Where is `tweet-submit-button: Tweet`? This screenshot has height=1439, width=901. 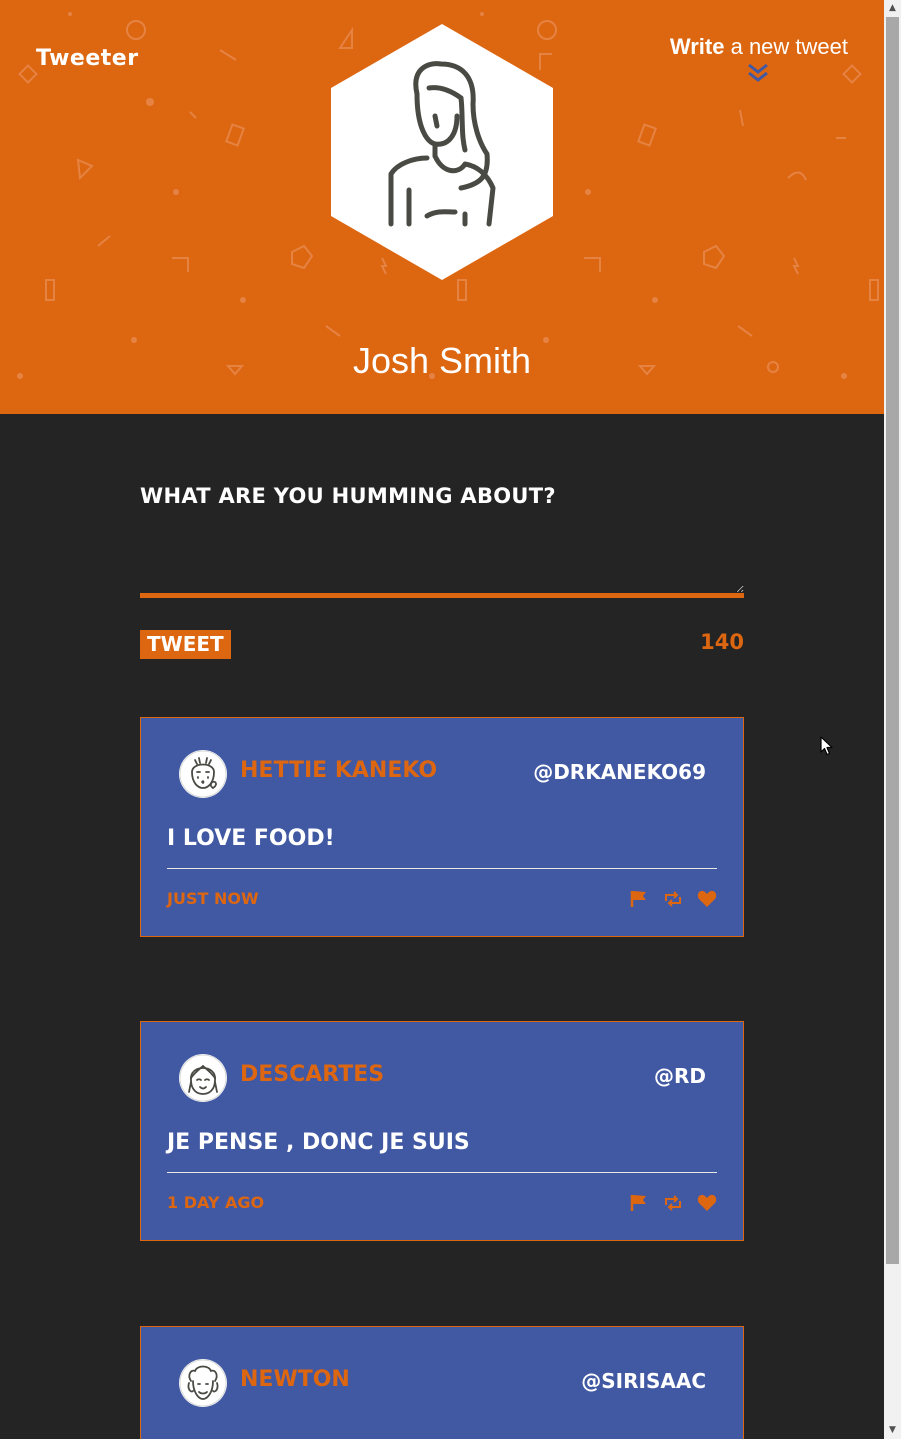
tweet-submit-button: Tweet is located at coordinates (185, 644).